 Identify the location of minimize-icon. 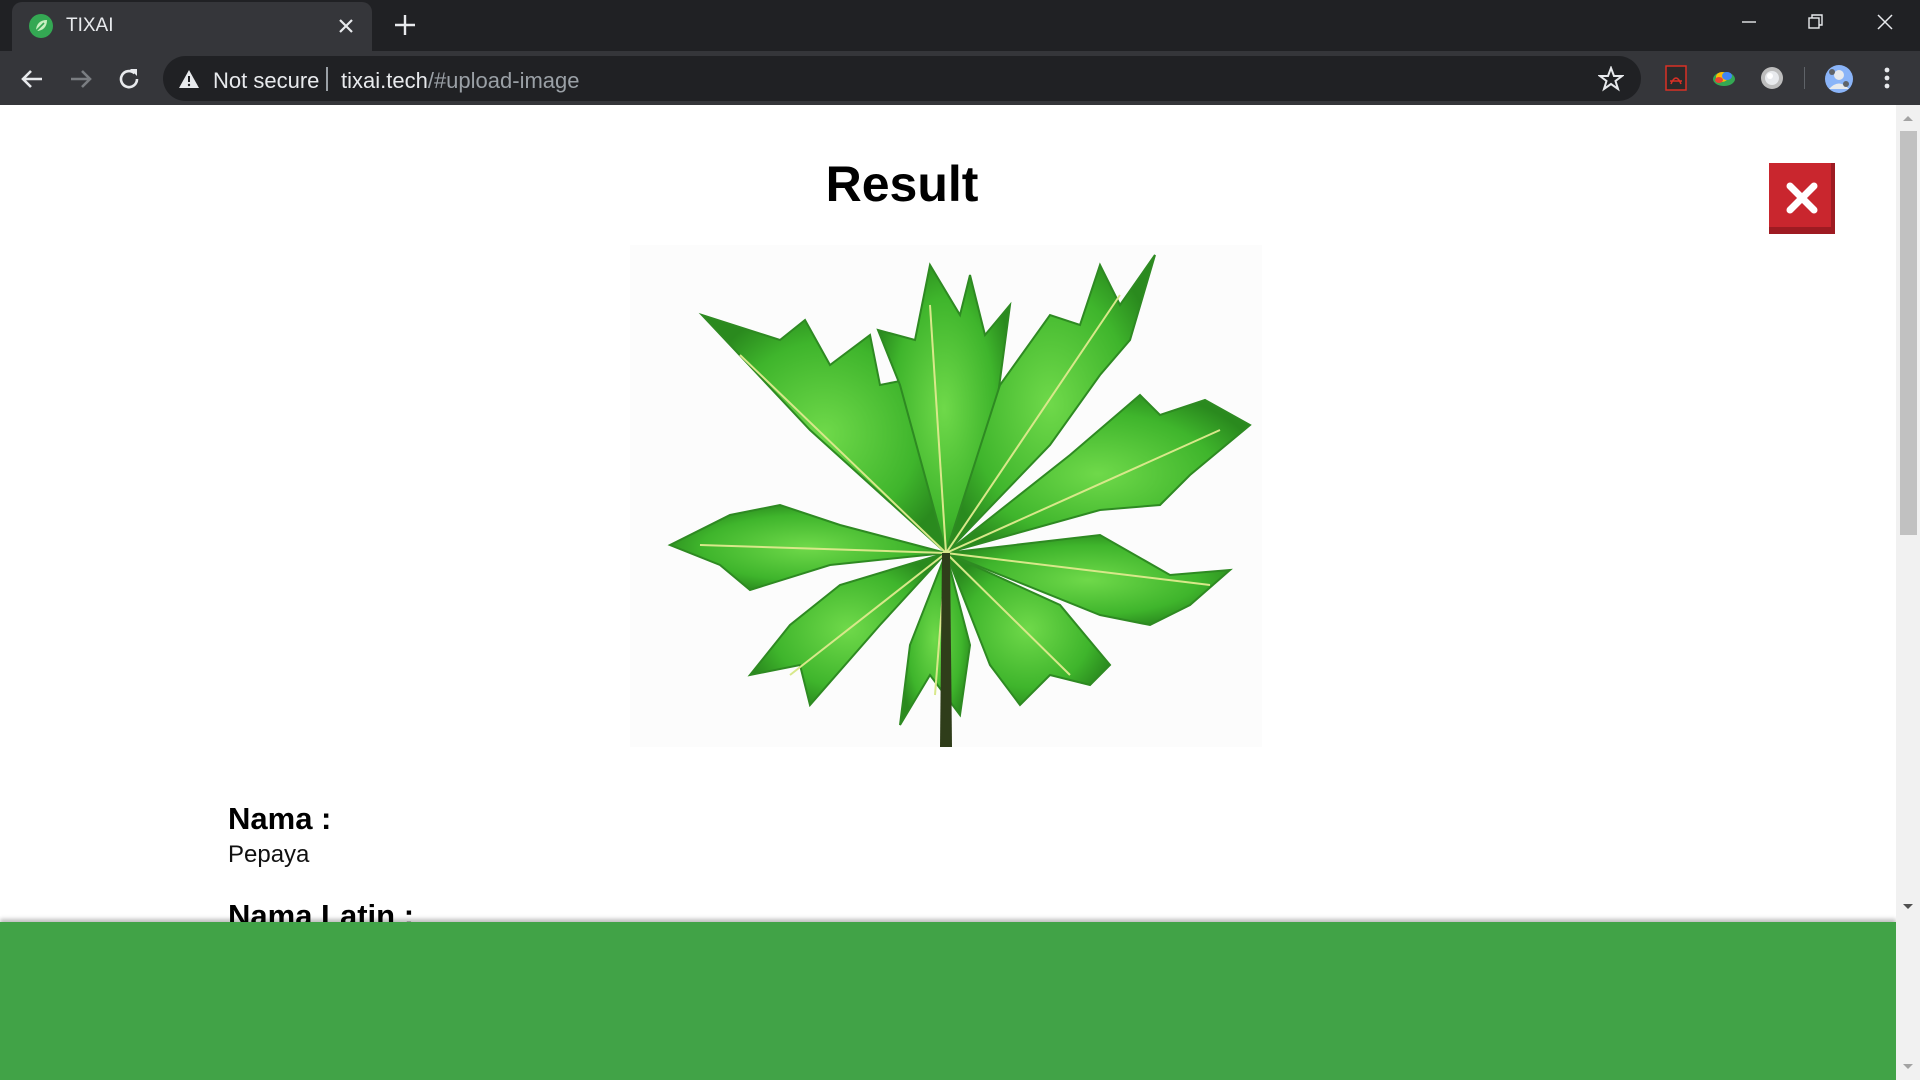
(1749, 22).